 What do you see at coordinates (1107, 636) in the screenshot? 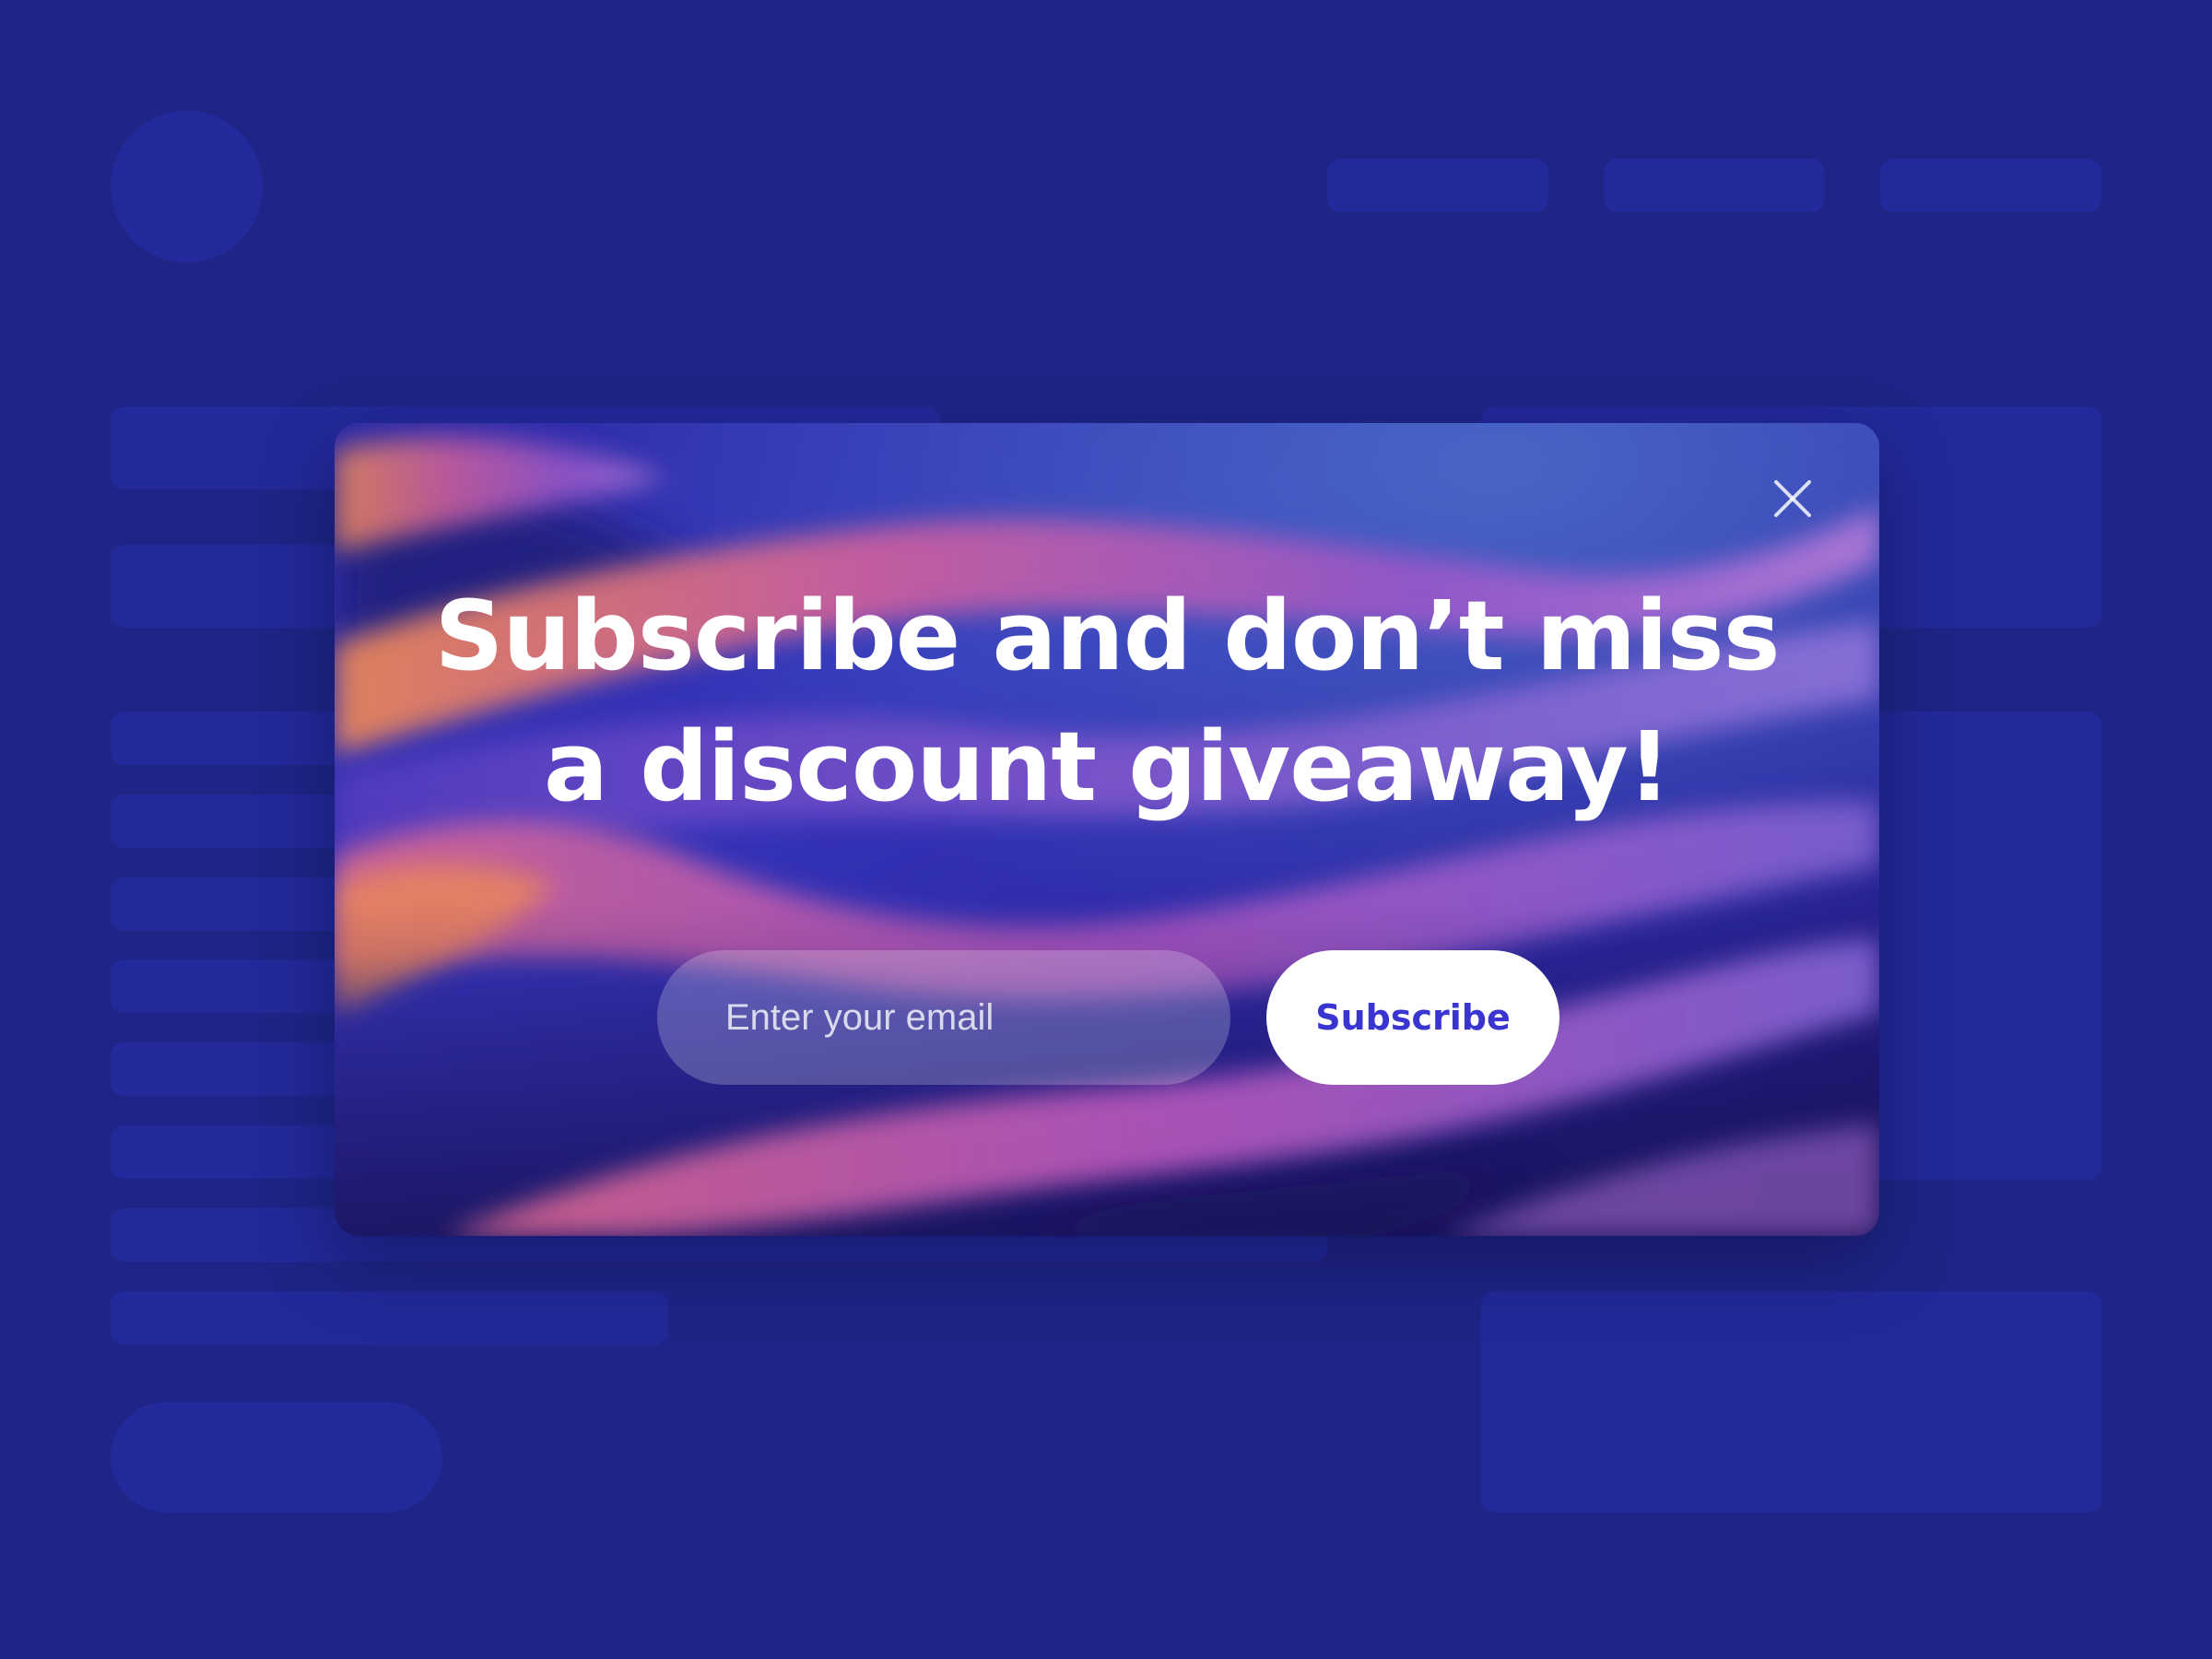
I see `headline-line-1: Subscribe and don’t miss` at bounding box center [1107, 636].